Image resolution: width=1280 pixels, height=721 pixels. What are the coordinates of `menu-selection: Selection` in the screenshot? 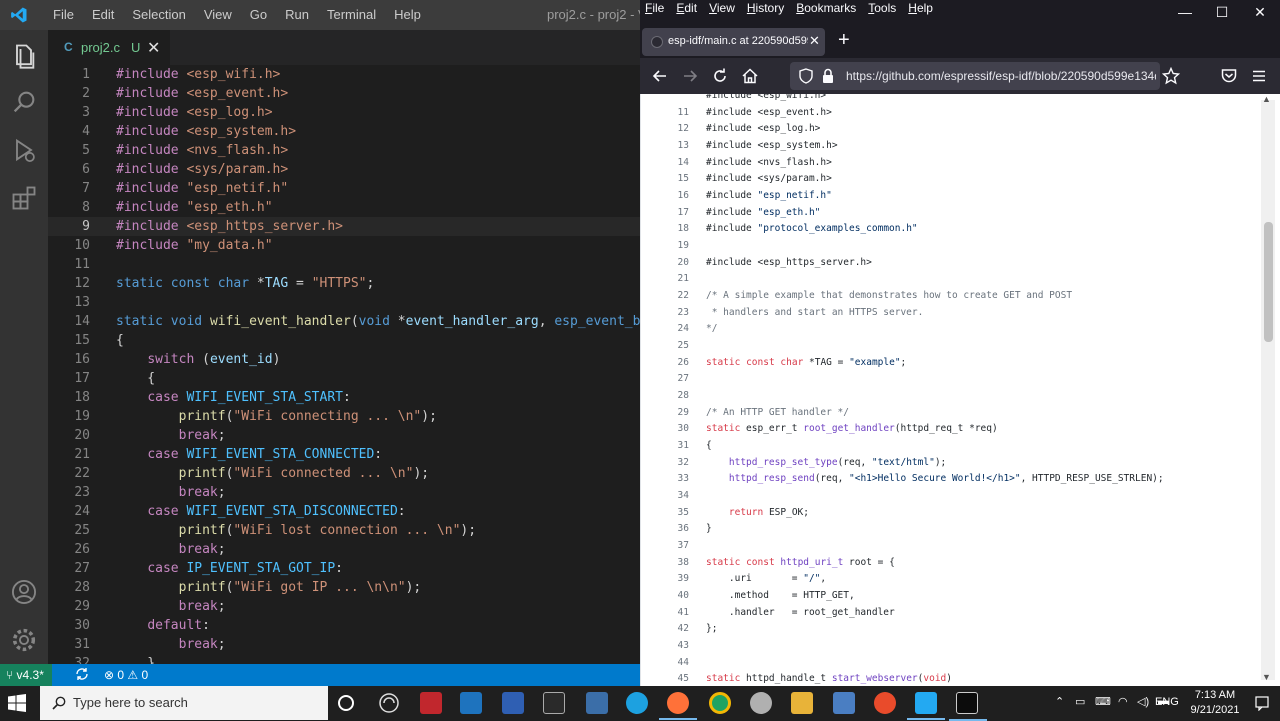 It's located at (158, 15).